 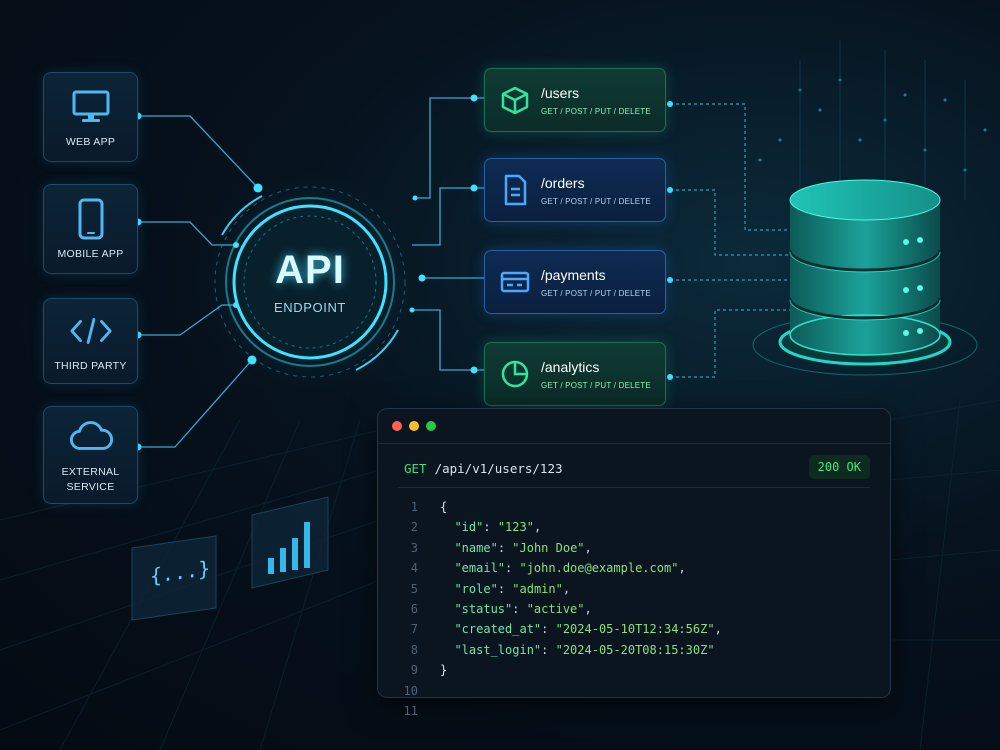 What do you see at coordinates (90, 253) in the screenshot?
I see `client-label: MOBILE APP` at bounding box center [90, 253].